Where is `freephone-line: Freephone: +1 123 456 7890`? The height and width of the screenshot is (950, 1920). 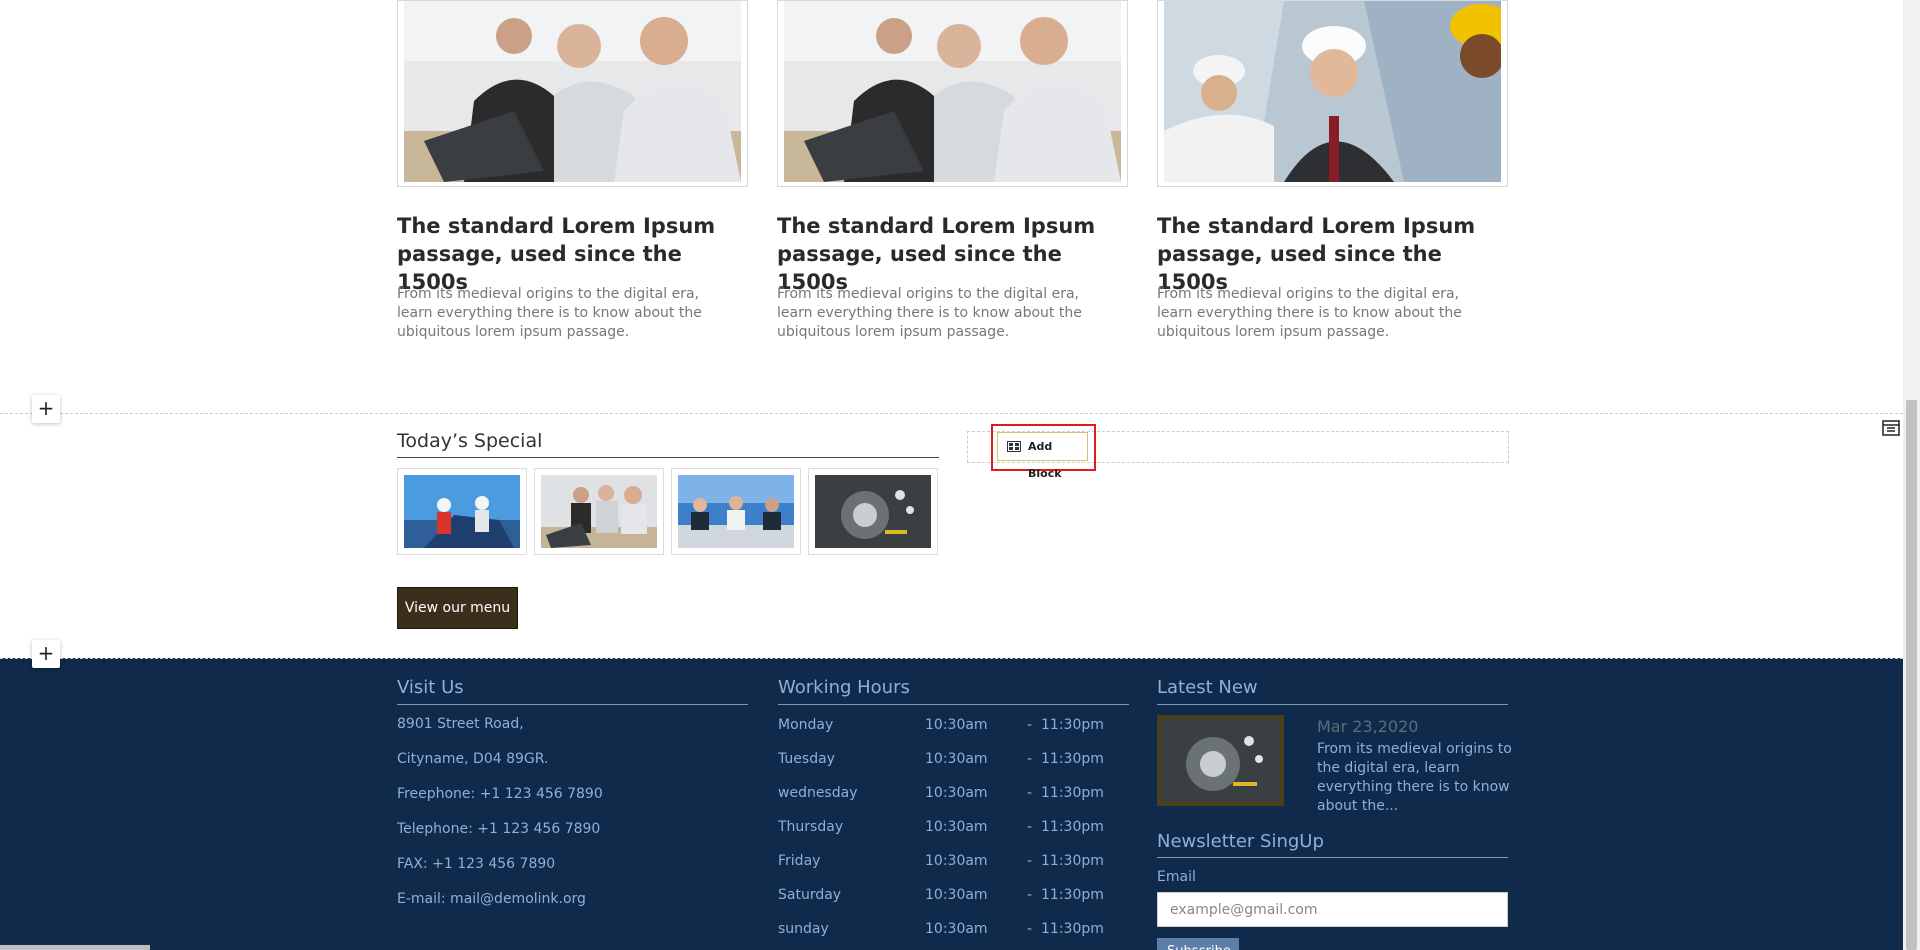 freephone-line: Freephone: +1 123 456 7890 is located at coordinates (500, 794).